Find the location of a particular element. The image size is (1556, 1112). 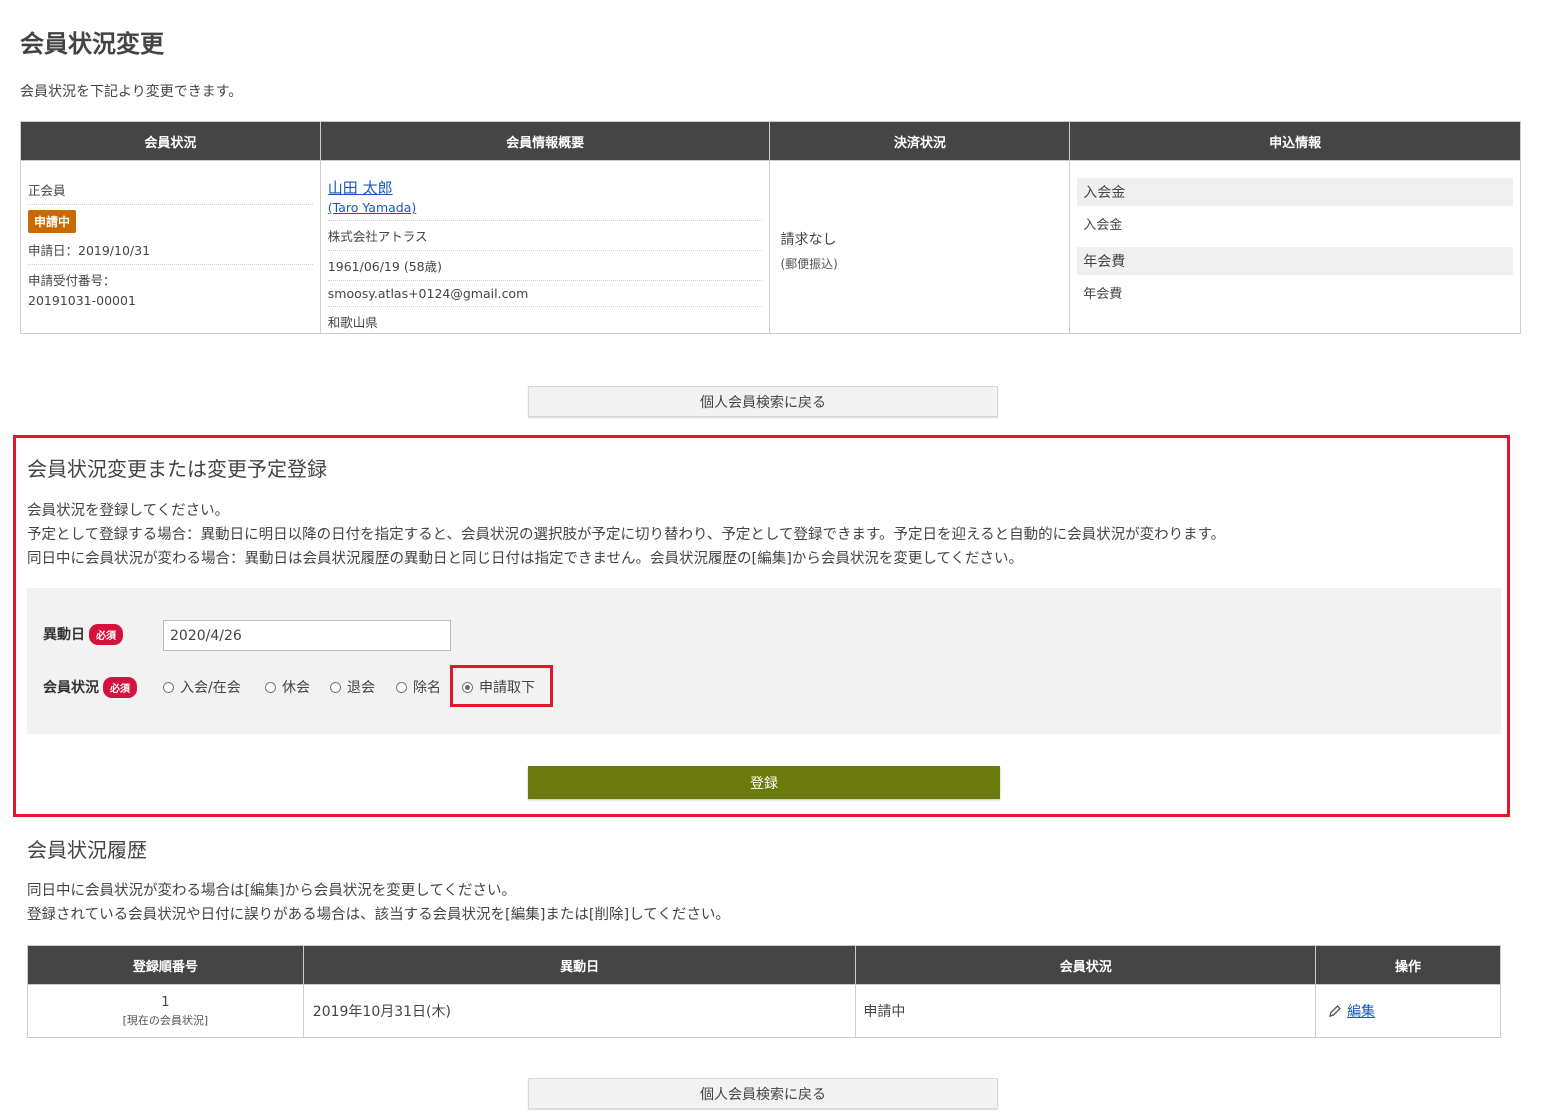

member-status-cell: 申請中 is located at coordinates (1086, 1011).